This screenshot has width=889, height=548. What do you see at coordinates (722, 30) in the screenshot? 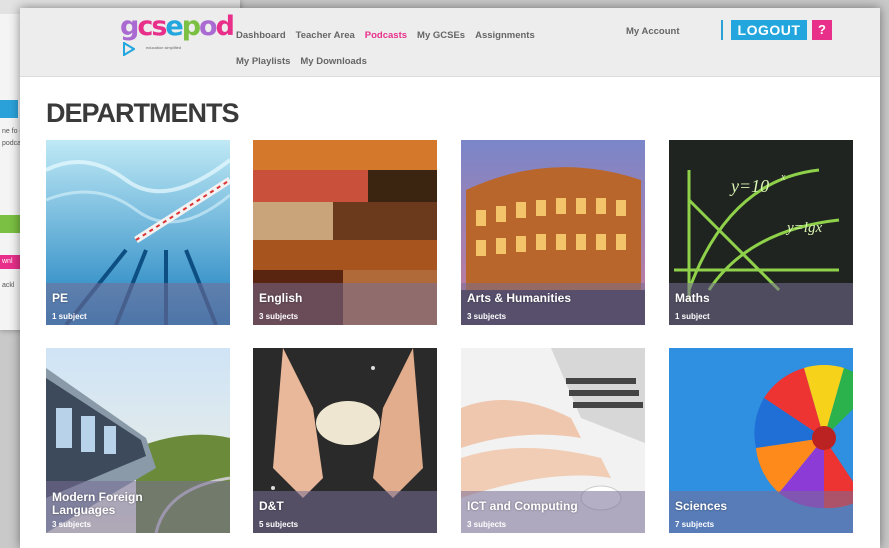
I see `header-divider` at bounding box center [722, 30].